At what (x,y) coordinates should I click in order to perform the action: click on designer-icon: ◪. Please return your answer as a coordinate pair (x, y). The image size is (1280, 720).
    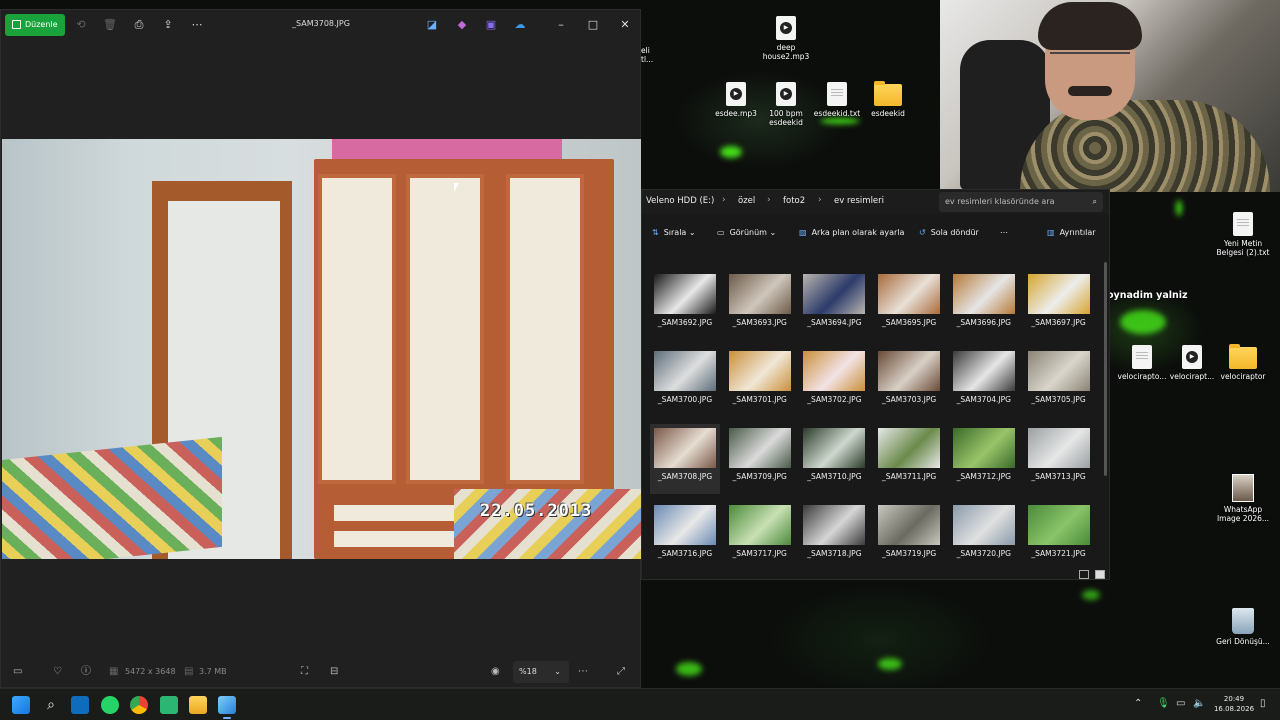
    Looking at the image, I should click on (432, 25).